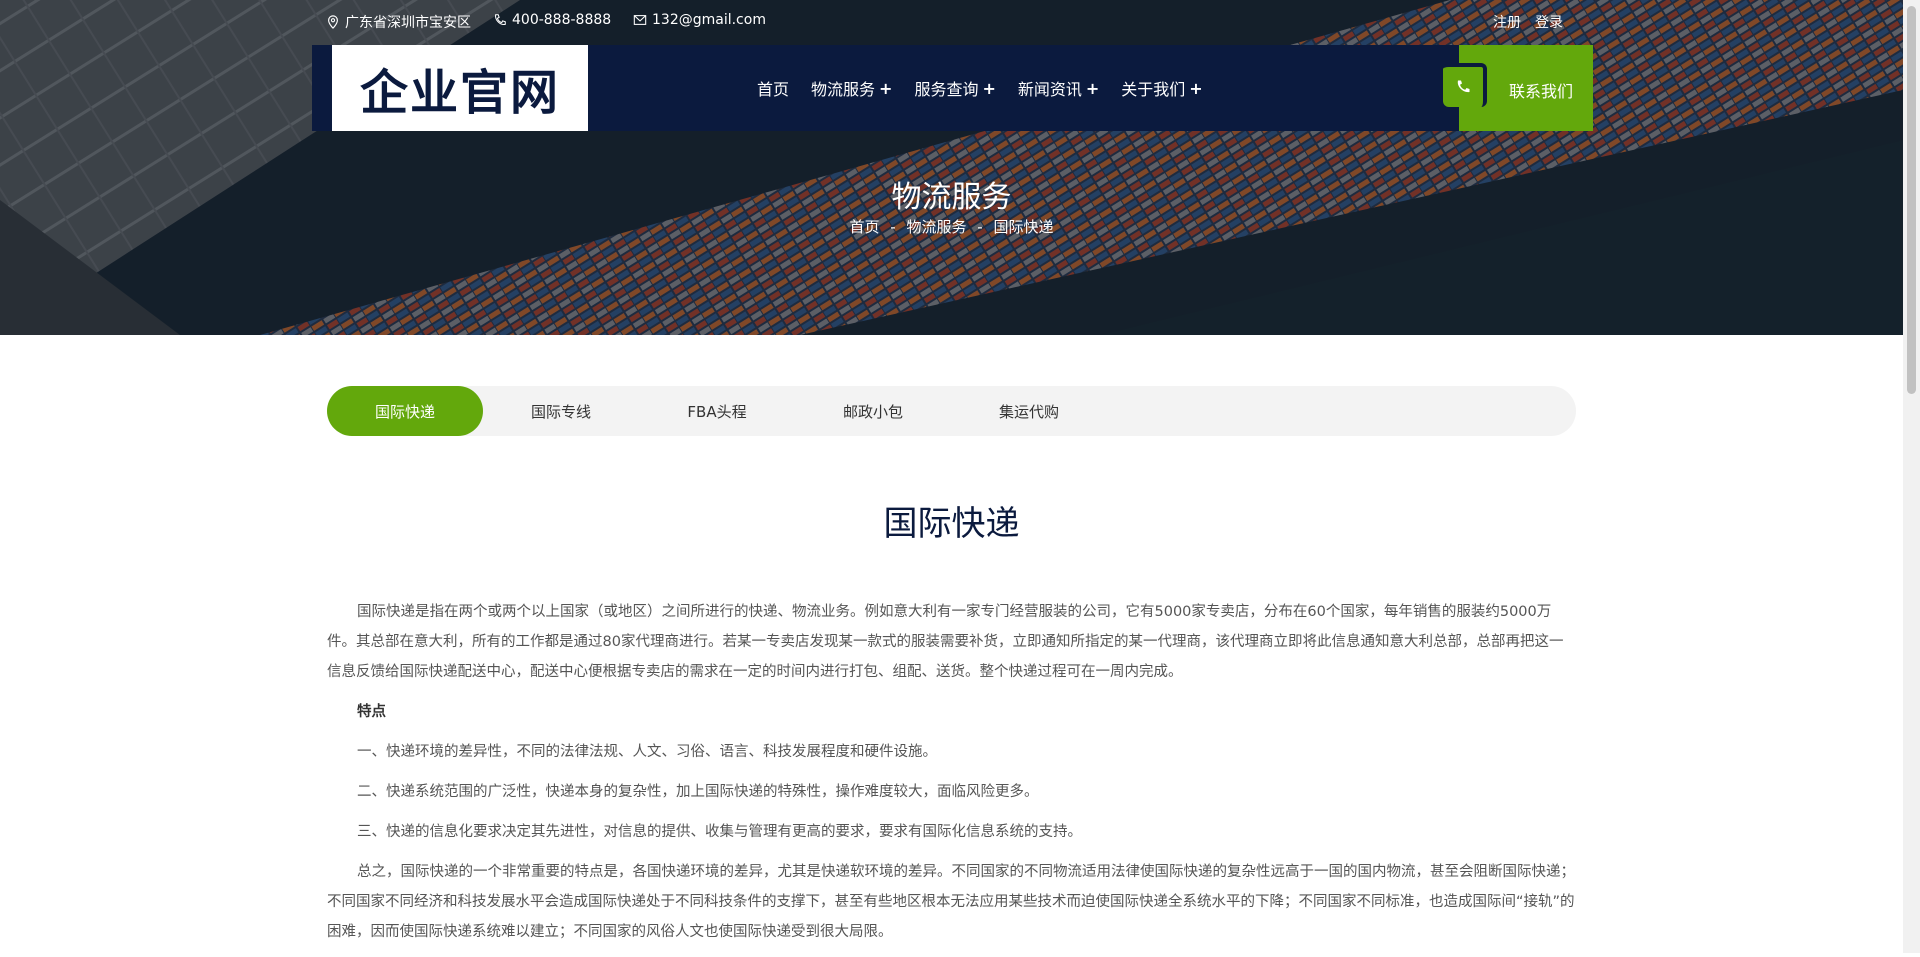 This screenshot has width=1920, height=957. Describe the element at coordinates (709, 20) in the screenshot. I see `email-text: 132@gmail.com` at that location.